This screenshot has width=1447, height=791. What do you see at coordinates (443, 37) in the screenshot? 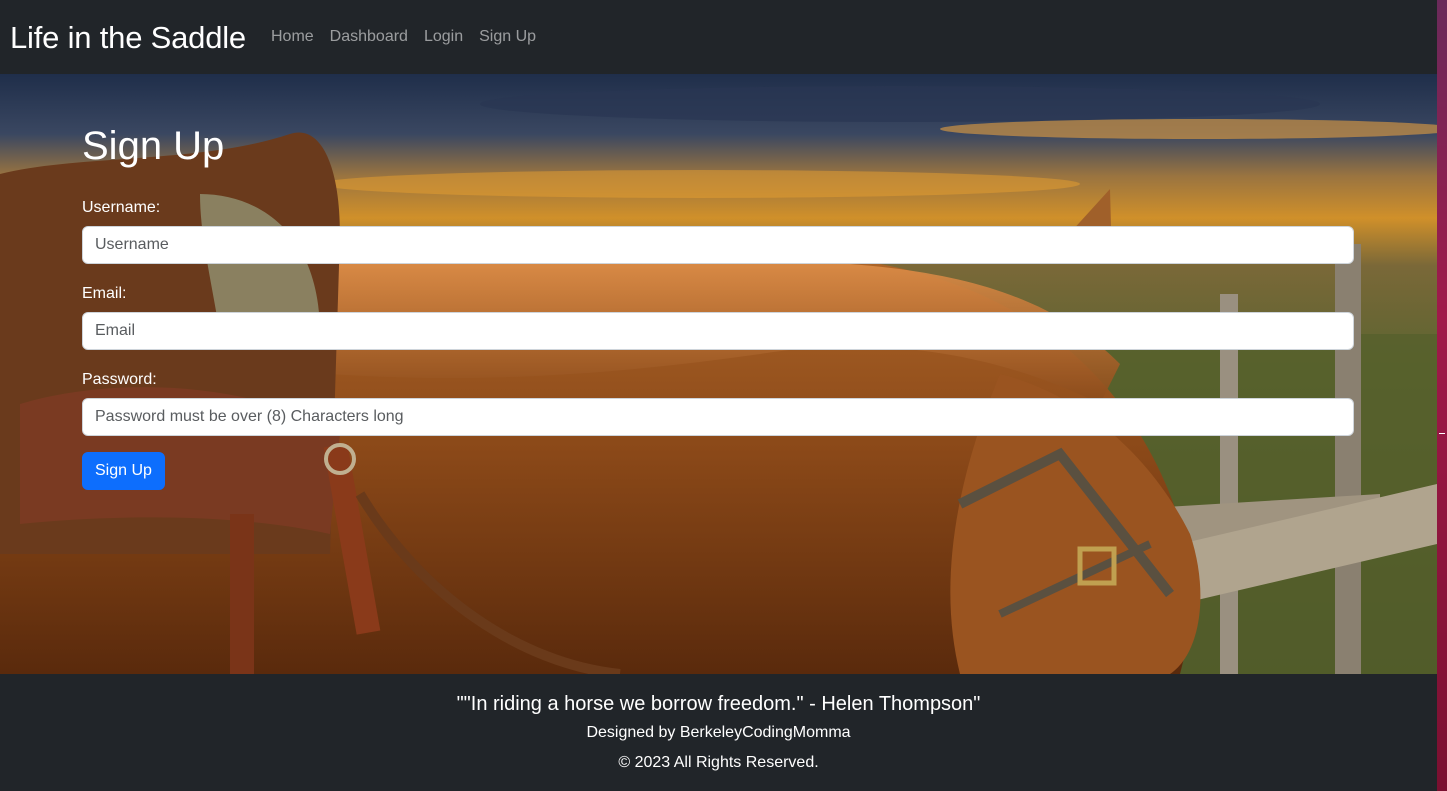
I see `nav-link-login: Login` at bounding box center [443, 37].